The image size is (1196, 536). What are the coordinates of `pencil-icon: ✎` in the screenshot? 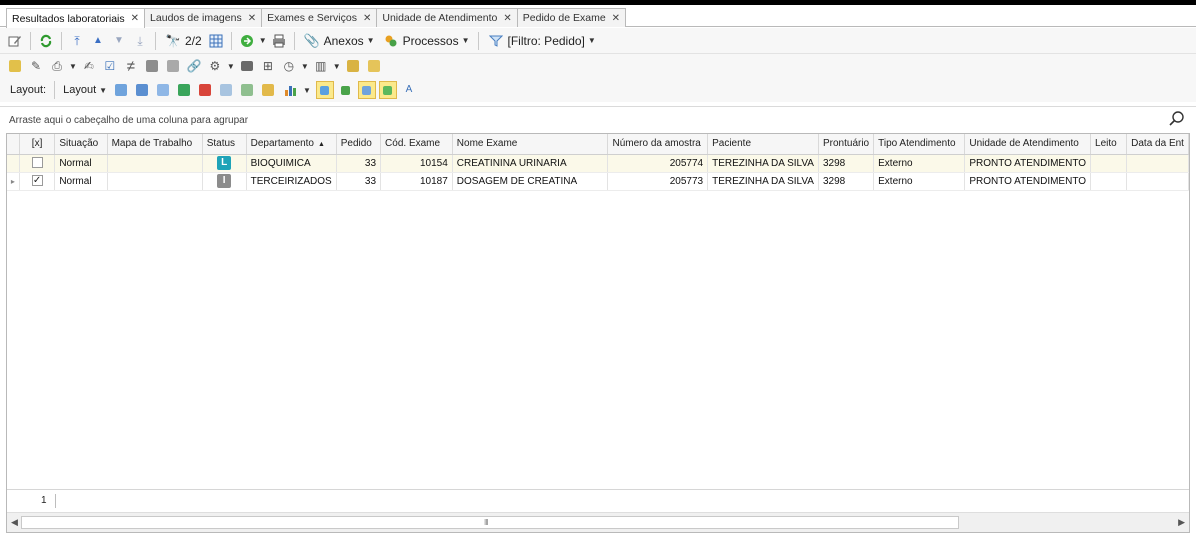 It's located at (36, 66).